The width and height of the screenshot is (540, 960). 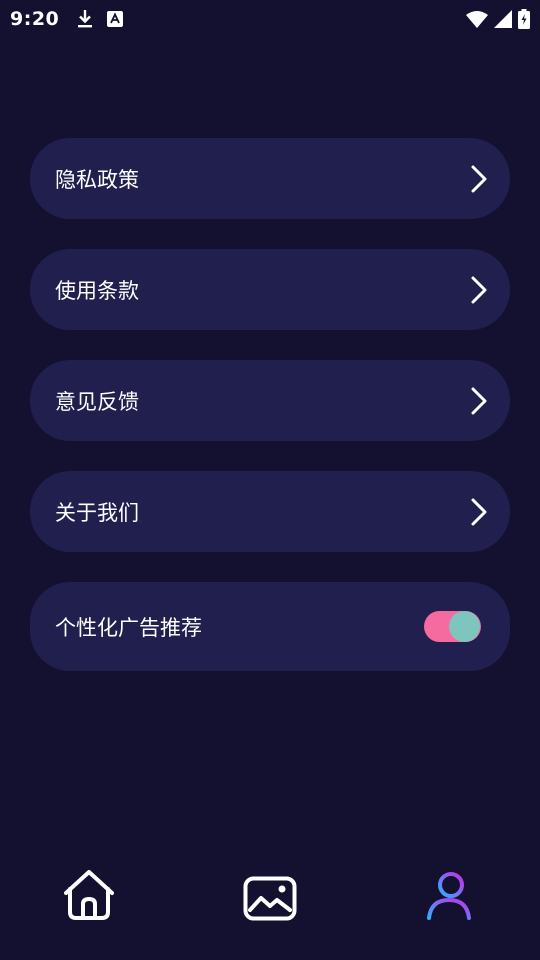 I want to click on menu-item-about-us: 关于我们, so click(x=270, y=511).